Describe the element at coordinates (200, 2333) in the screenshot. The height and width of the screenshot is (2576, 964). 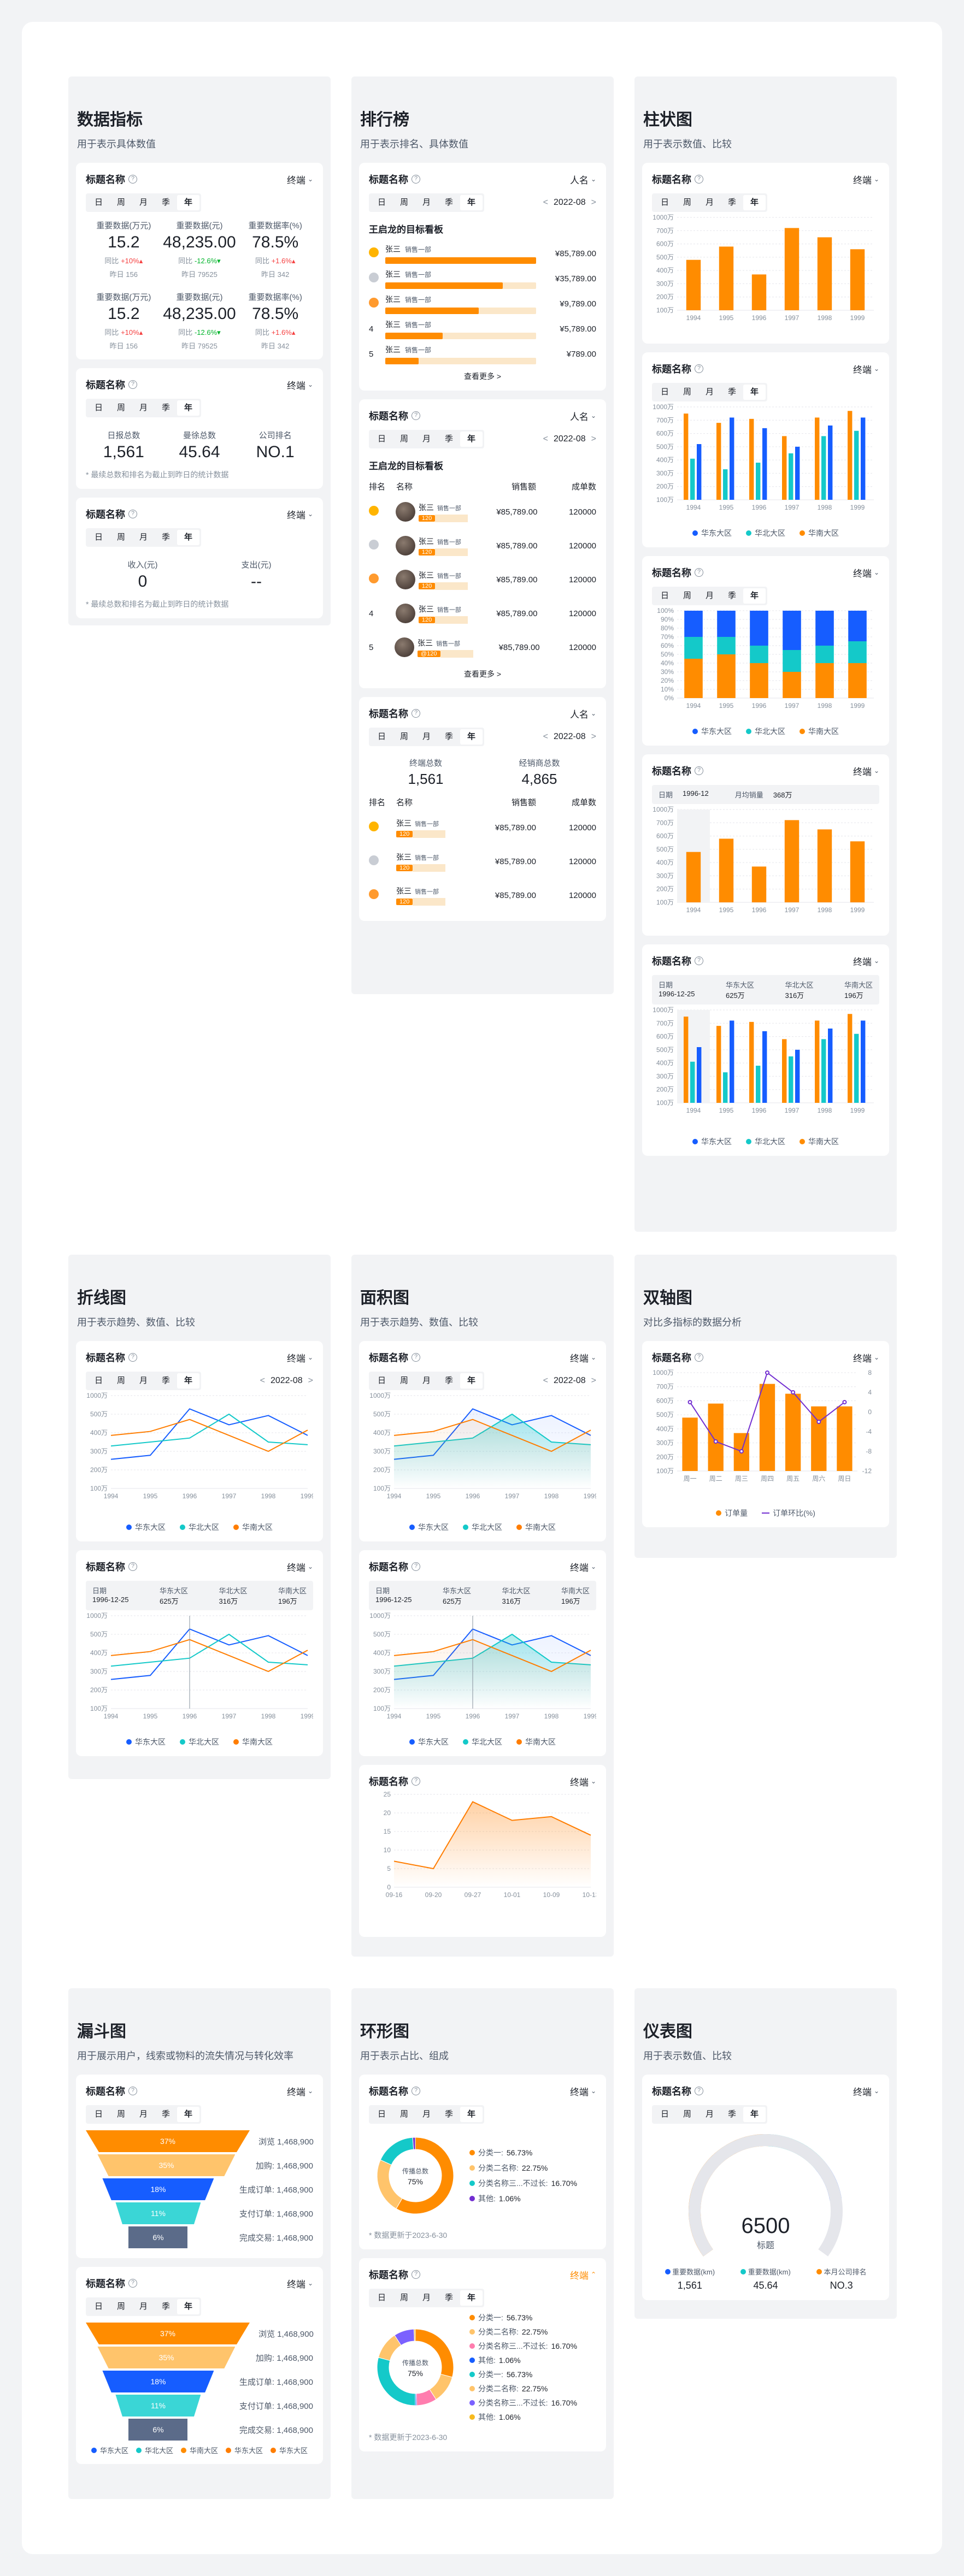
I see `funnel-step: 37% 浏览 1,468,900` at that location.